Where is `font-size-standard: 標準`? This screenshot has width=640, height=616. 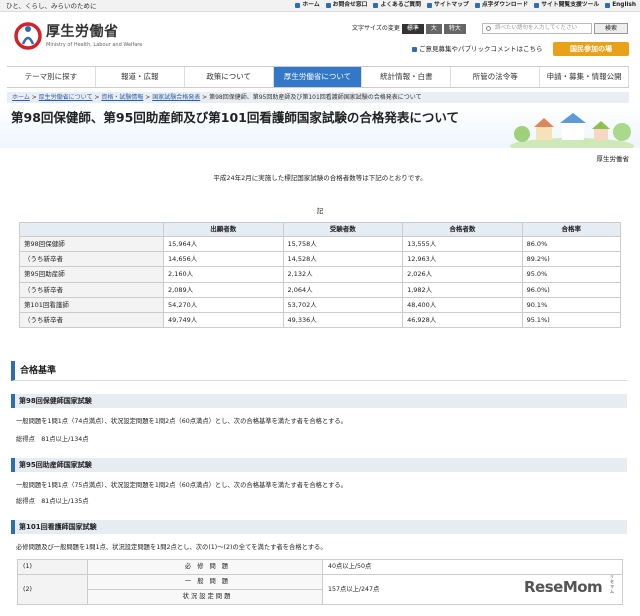
font-size-standard: 標準 is located at coordinates (412, 29).